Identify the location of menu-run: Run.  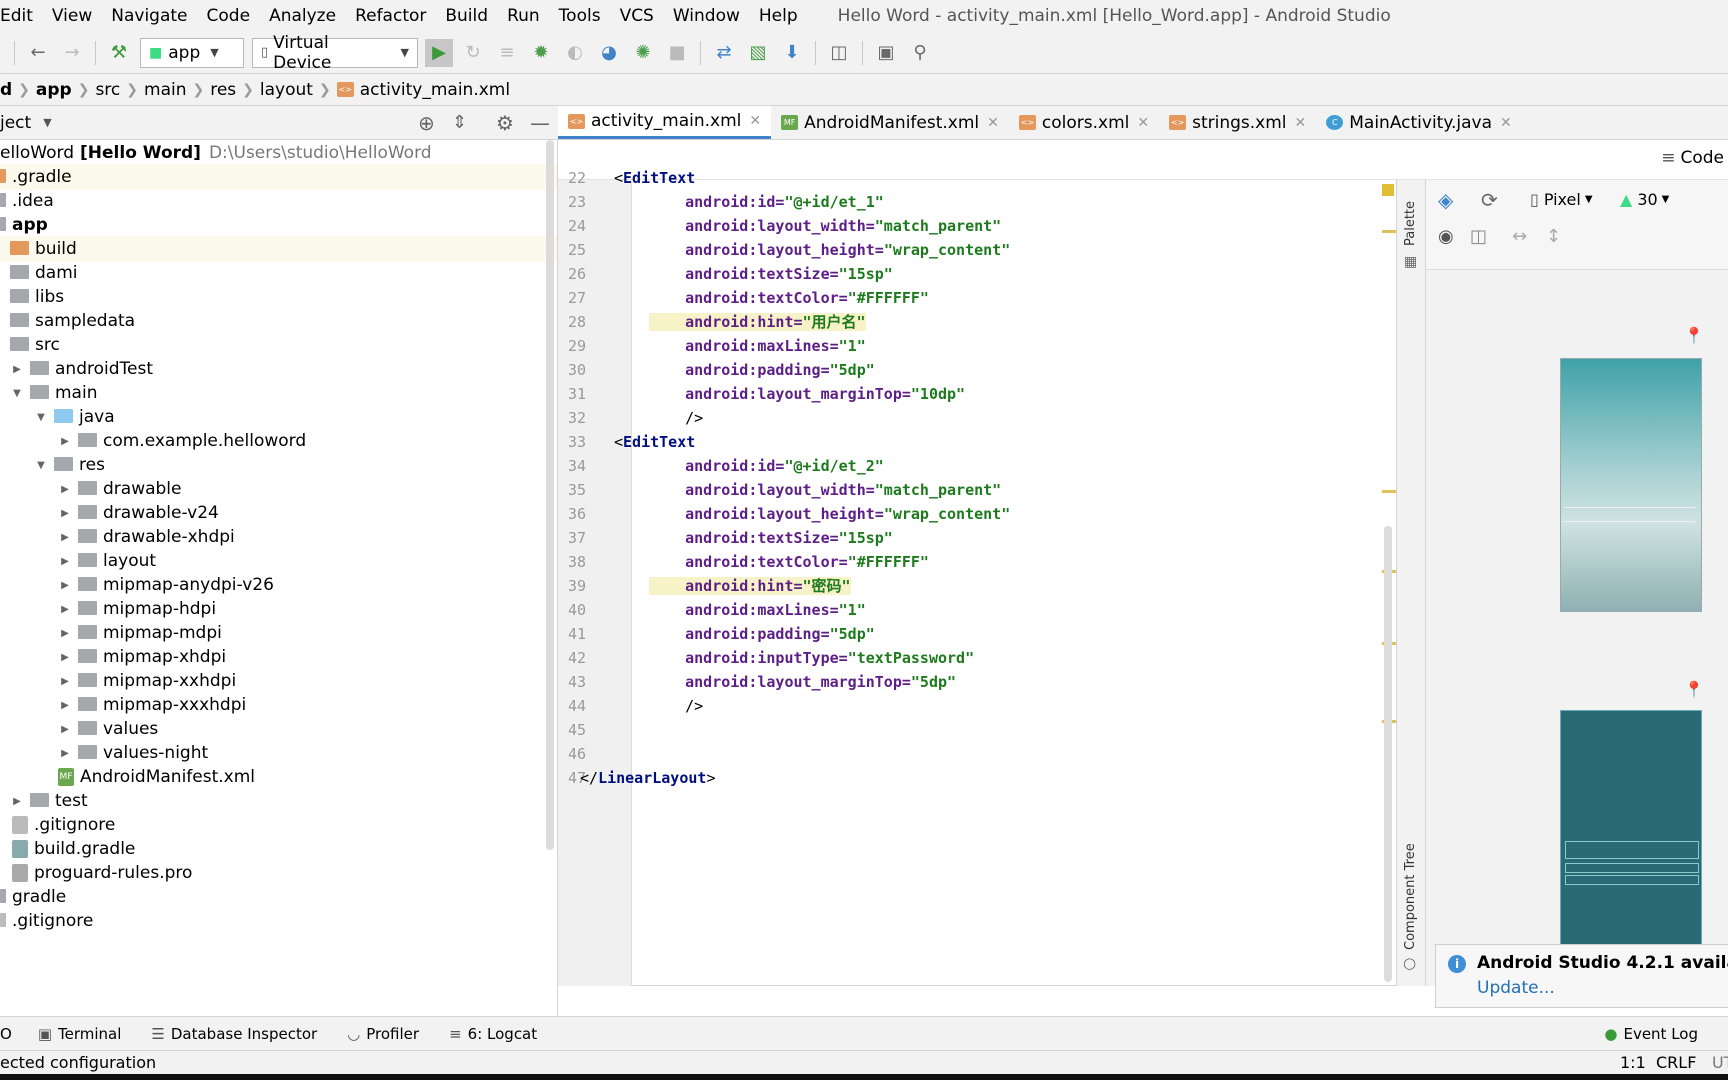
(524, 16).